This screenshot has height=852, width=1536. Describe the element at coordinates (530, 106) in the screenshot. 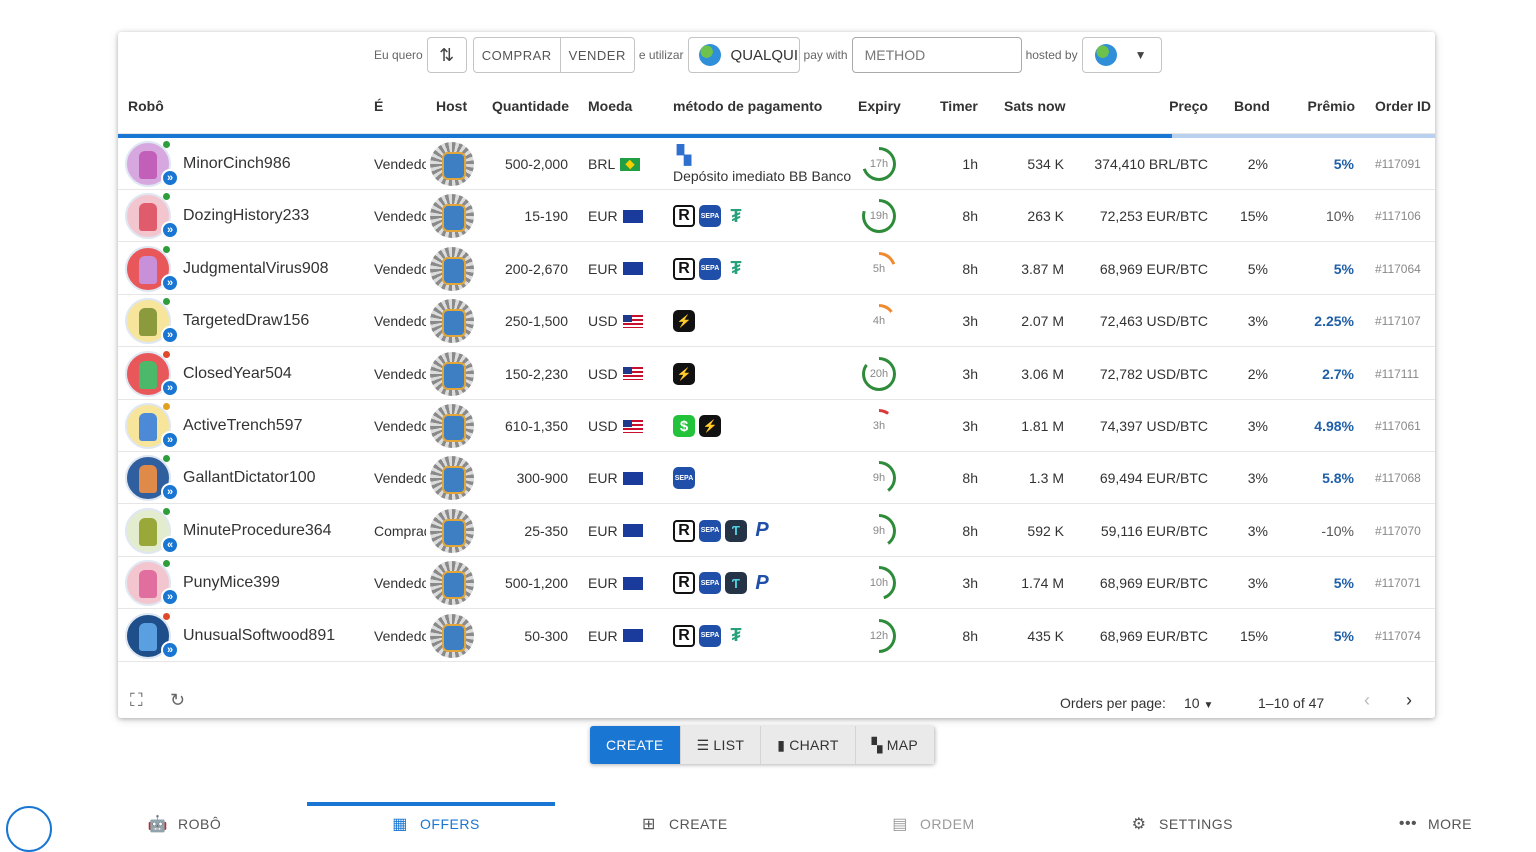

I see `column-header-amount: Quantidade` at that location.